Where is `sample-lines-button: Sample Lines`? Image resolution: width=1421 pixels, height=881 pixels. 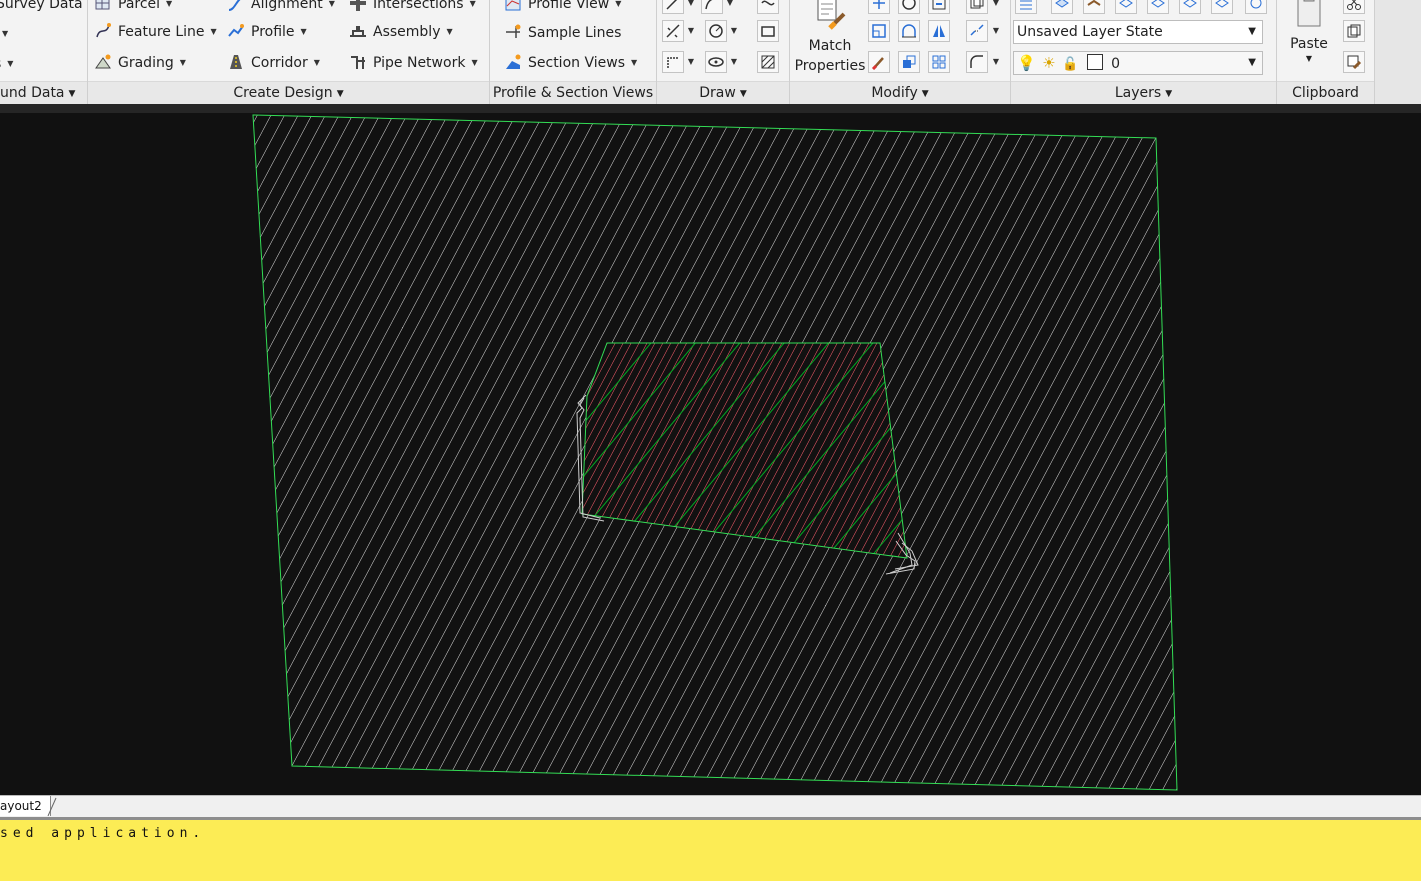
sample-lines-button: Sample Lines is located at coordinates (562, 33).